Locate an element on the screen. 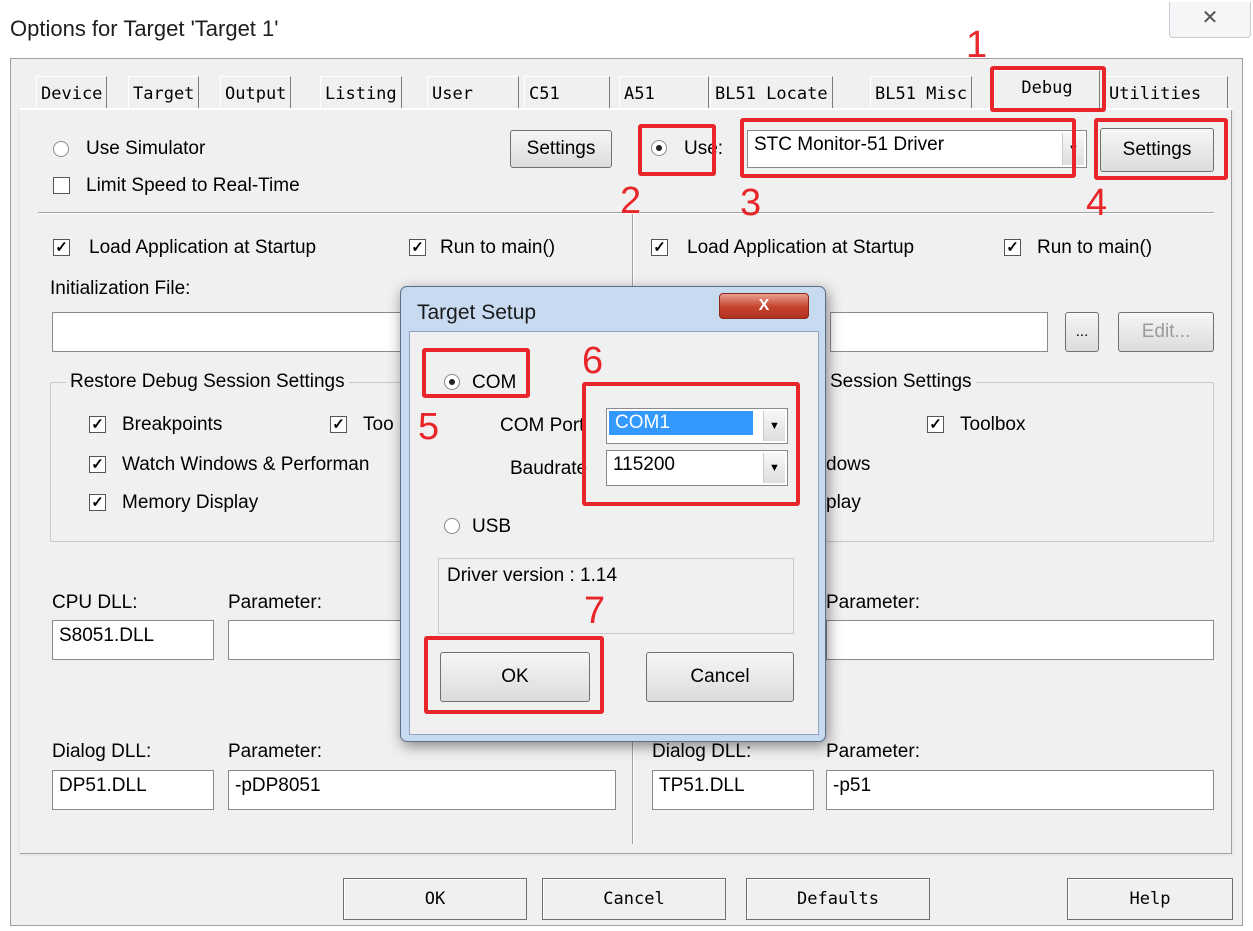 The width and height of the screenshot is (1253, 931). cpu-dll-label: CPU DLL: is located at coordinates (95, 602).